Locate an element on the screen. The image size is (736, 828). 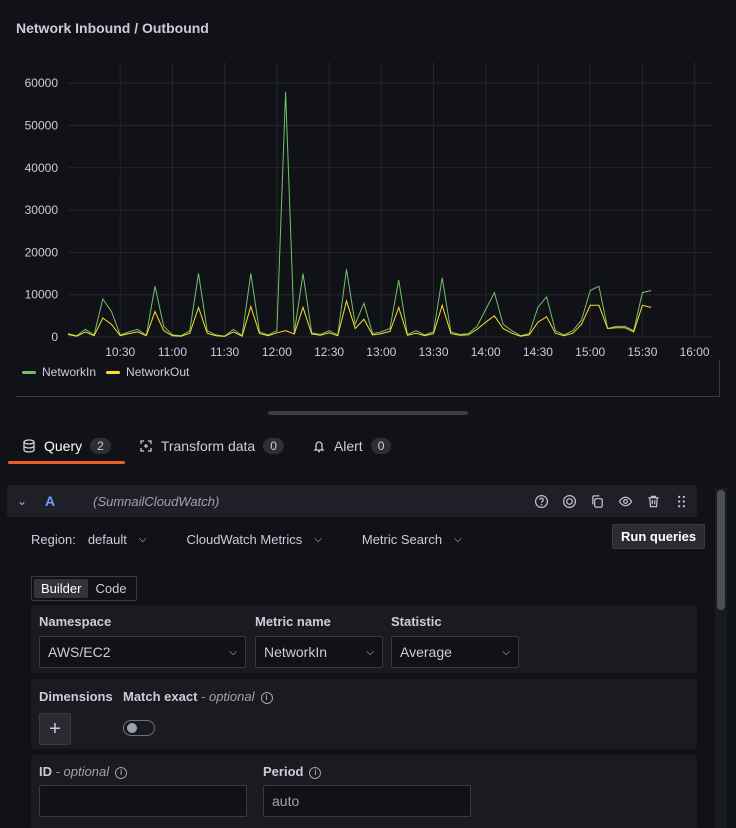
match-exact-label: Match exact - optional i is located at coordinates (198, 696).